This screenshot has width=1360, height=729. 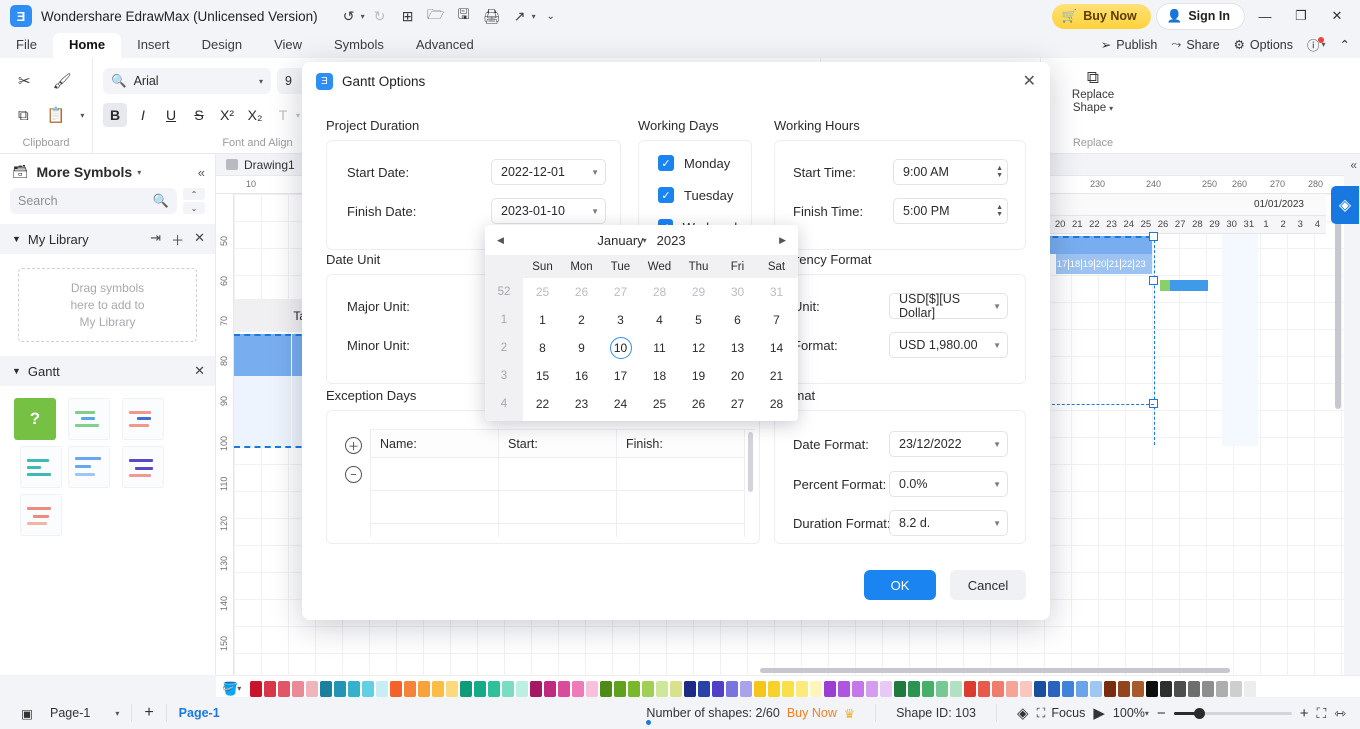 I want to click on menu-item-design: Design, so click(x=222, y=45).